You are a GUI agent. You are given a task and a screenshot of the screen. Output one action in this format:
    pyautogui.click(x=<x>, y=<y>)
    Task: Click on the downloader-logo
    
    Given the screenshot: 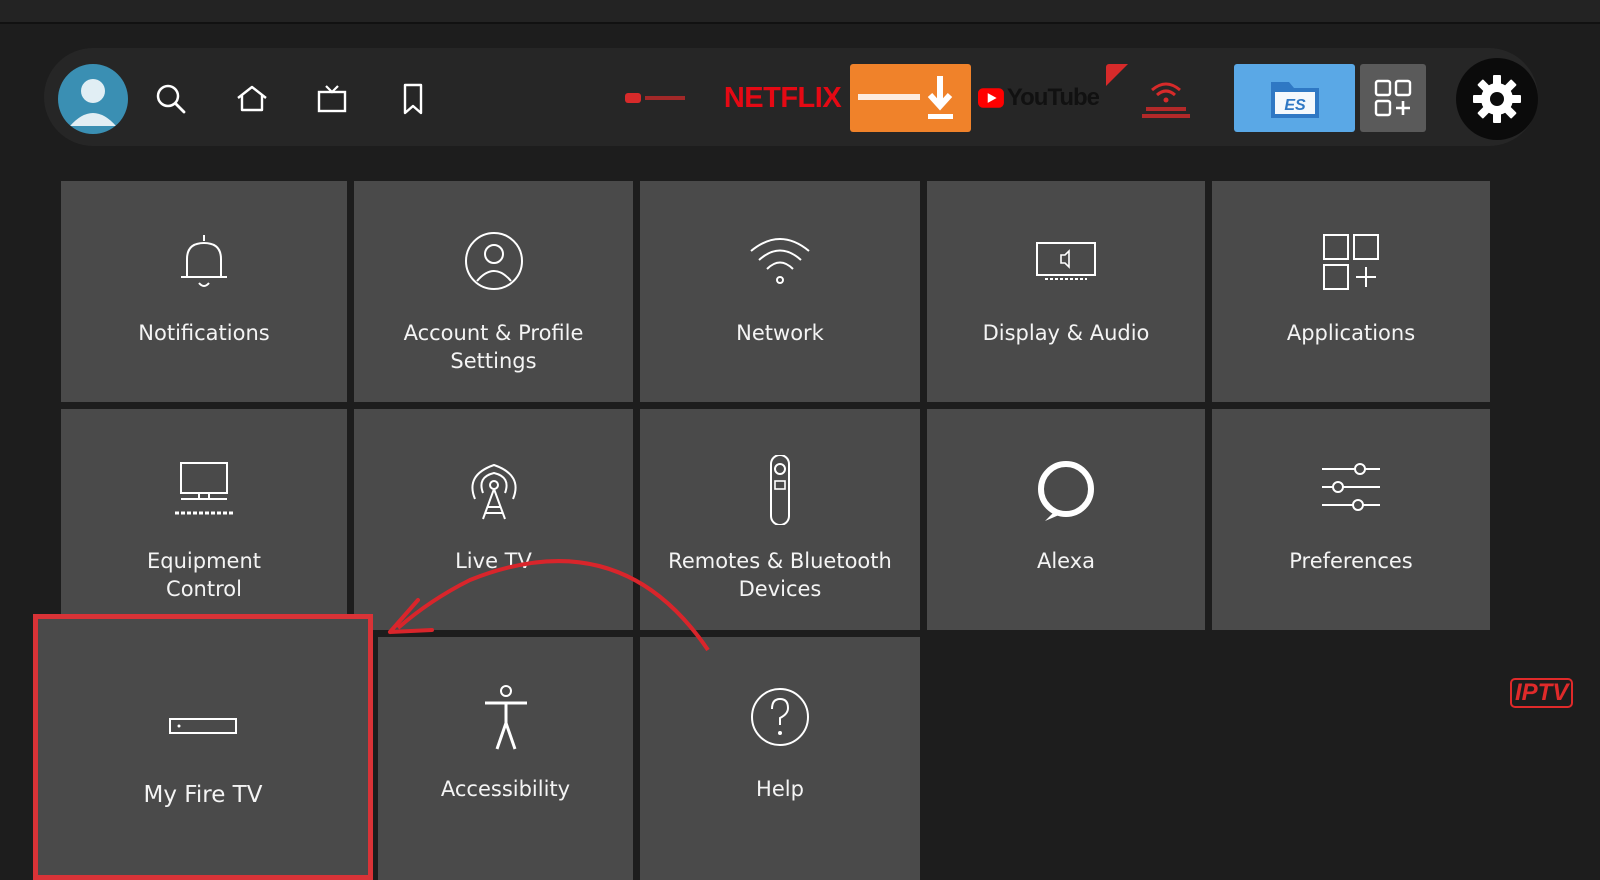 What is the action you would take?
    pyautogui.click(x=910, y=98)
    